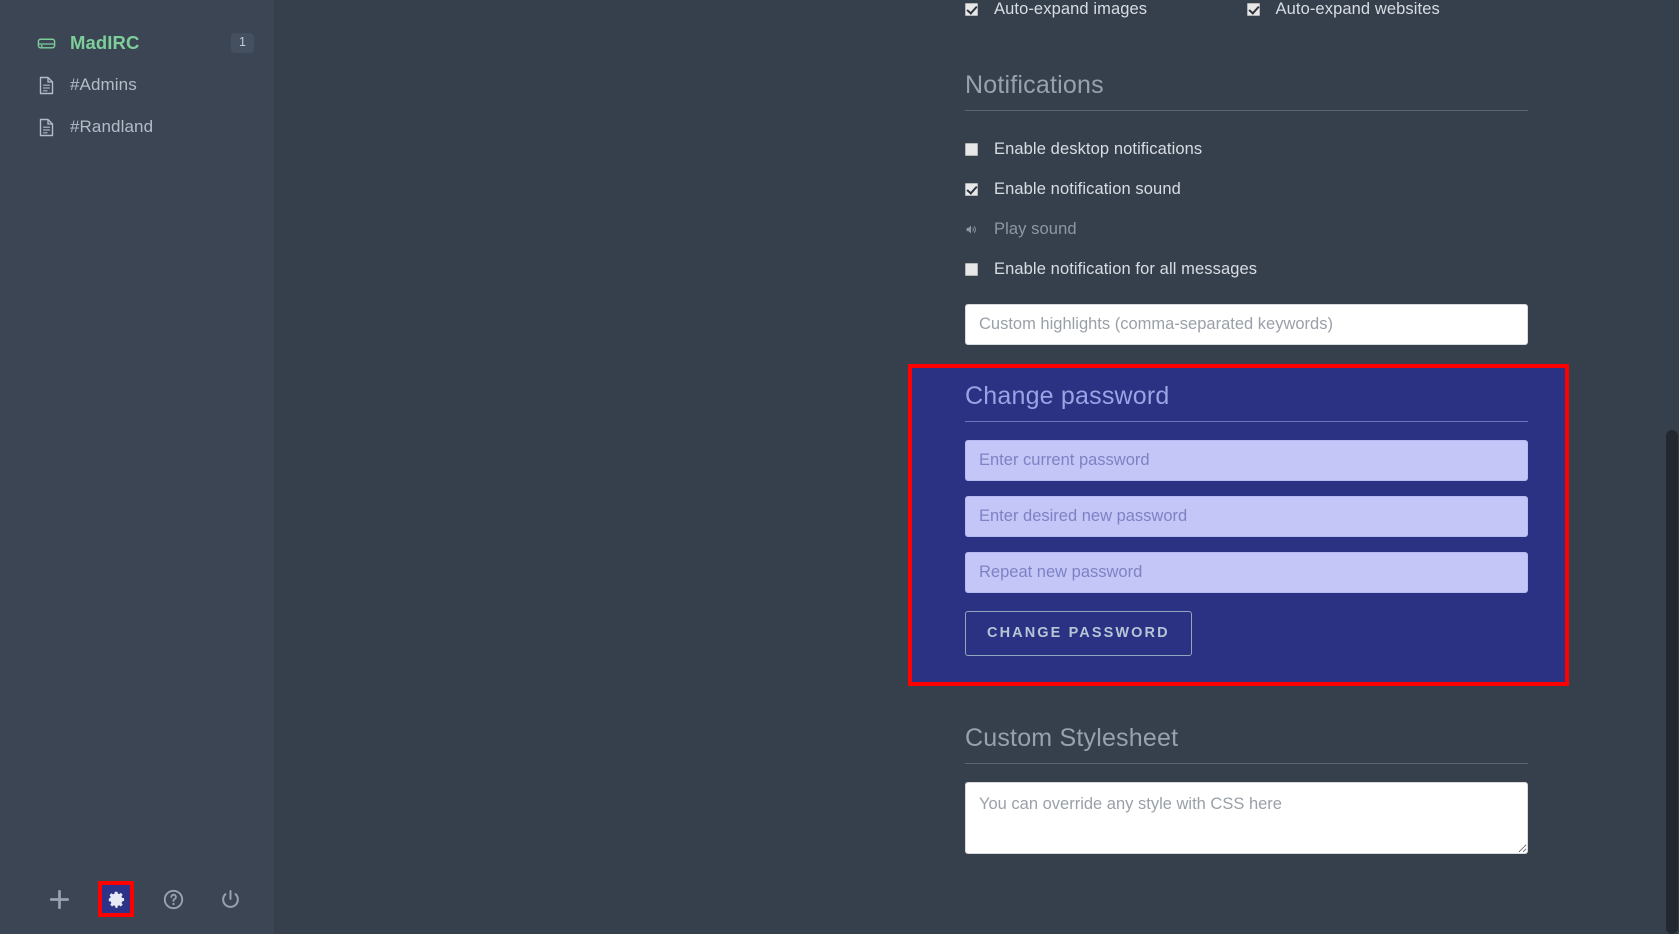 This screenshot has height=934, width=1679. I want to click on settings-scrollbar-thumb, so click(1672, 682).